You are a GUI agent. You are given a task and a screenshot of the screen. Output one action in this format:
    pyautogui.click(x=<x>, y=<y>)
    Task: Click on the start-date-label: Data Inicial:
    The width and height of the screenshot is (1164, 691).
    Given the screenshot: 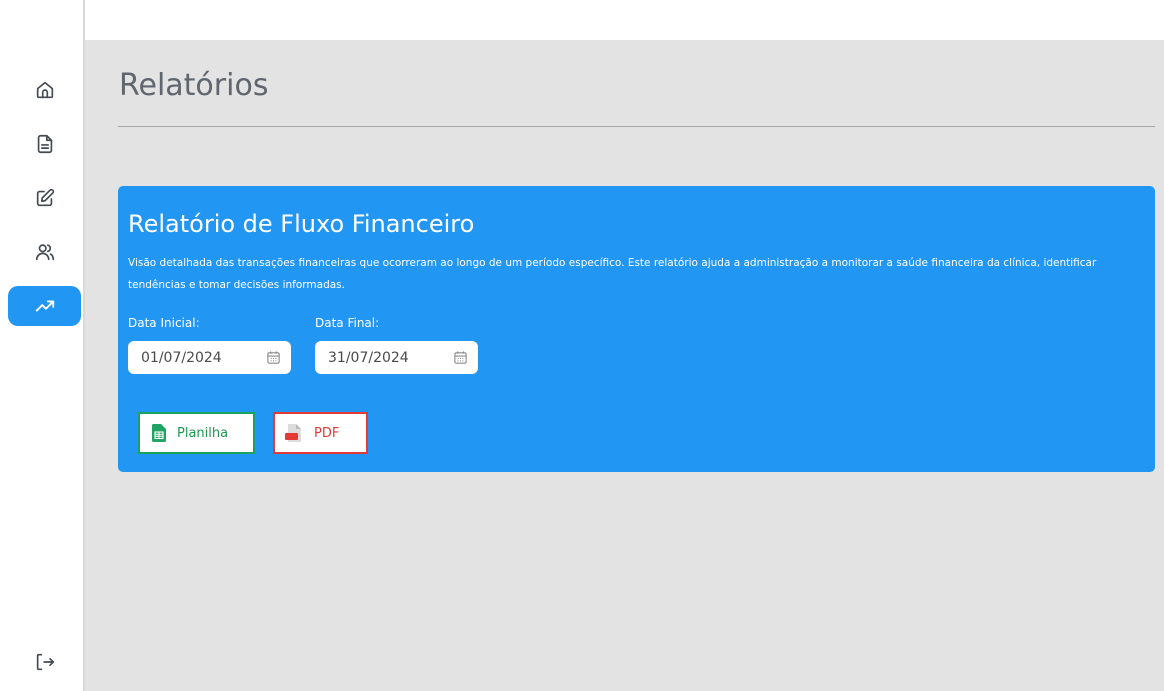 What is the action you would take?
    pyautogui.click(x=164, y=323)
    